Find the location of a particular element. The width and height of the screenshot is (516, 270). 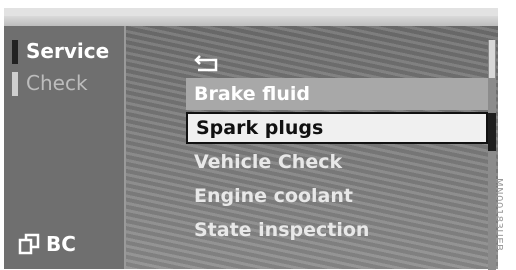

back-button is located at coordinates (337, 63).